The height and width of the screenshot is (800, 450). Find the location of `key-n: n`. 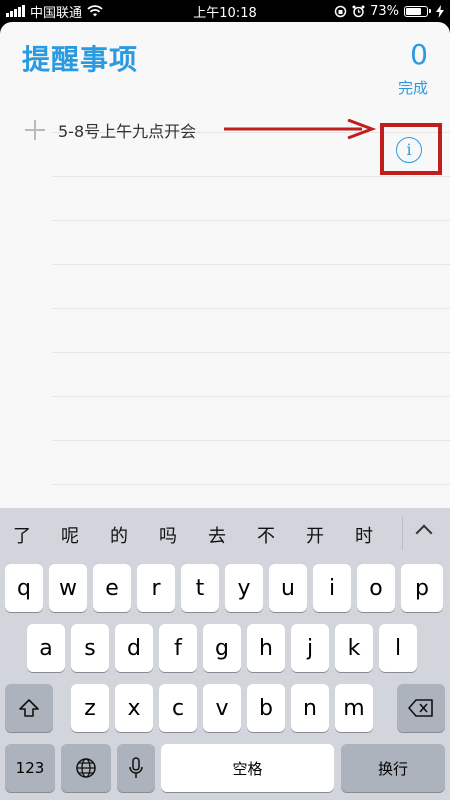

key-n: n is located at coordinates (310, 708).